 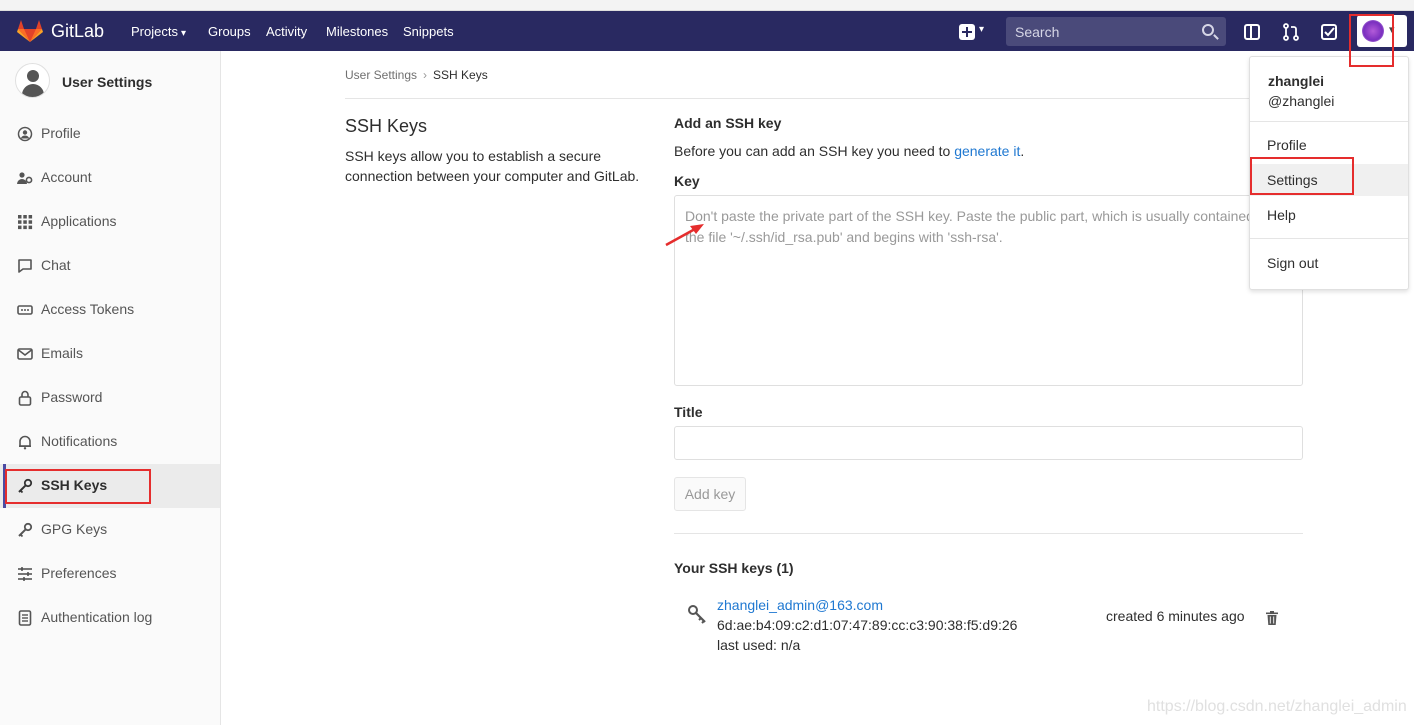 I want to click on sidebar-item-emails: Emails, so click(x=110, y=354).